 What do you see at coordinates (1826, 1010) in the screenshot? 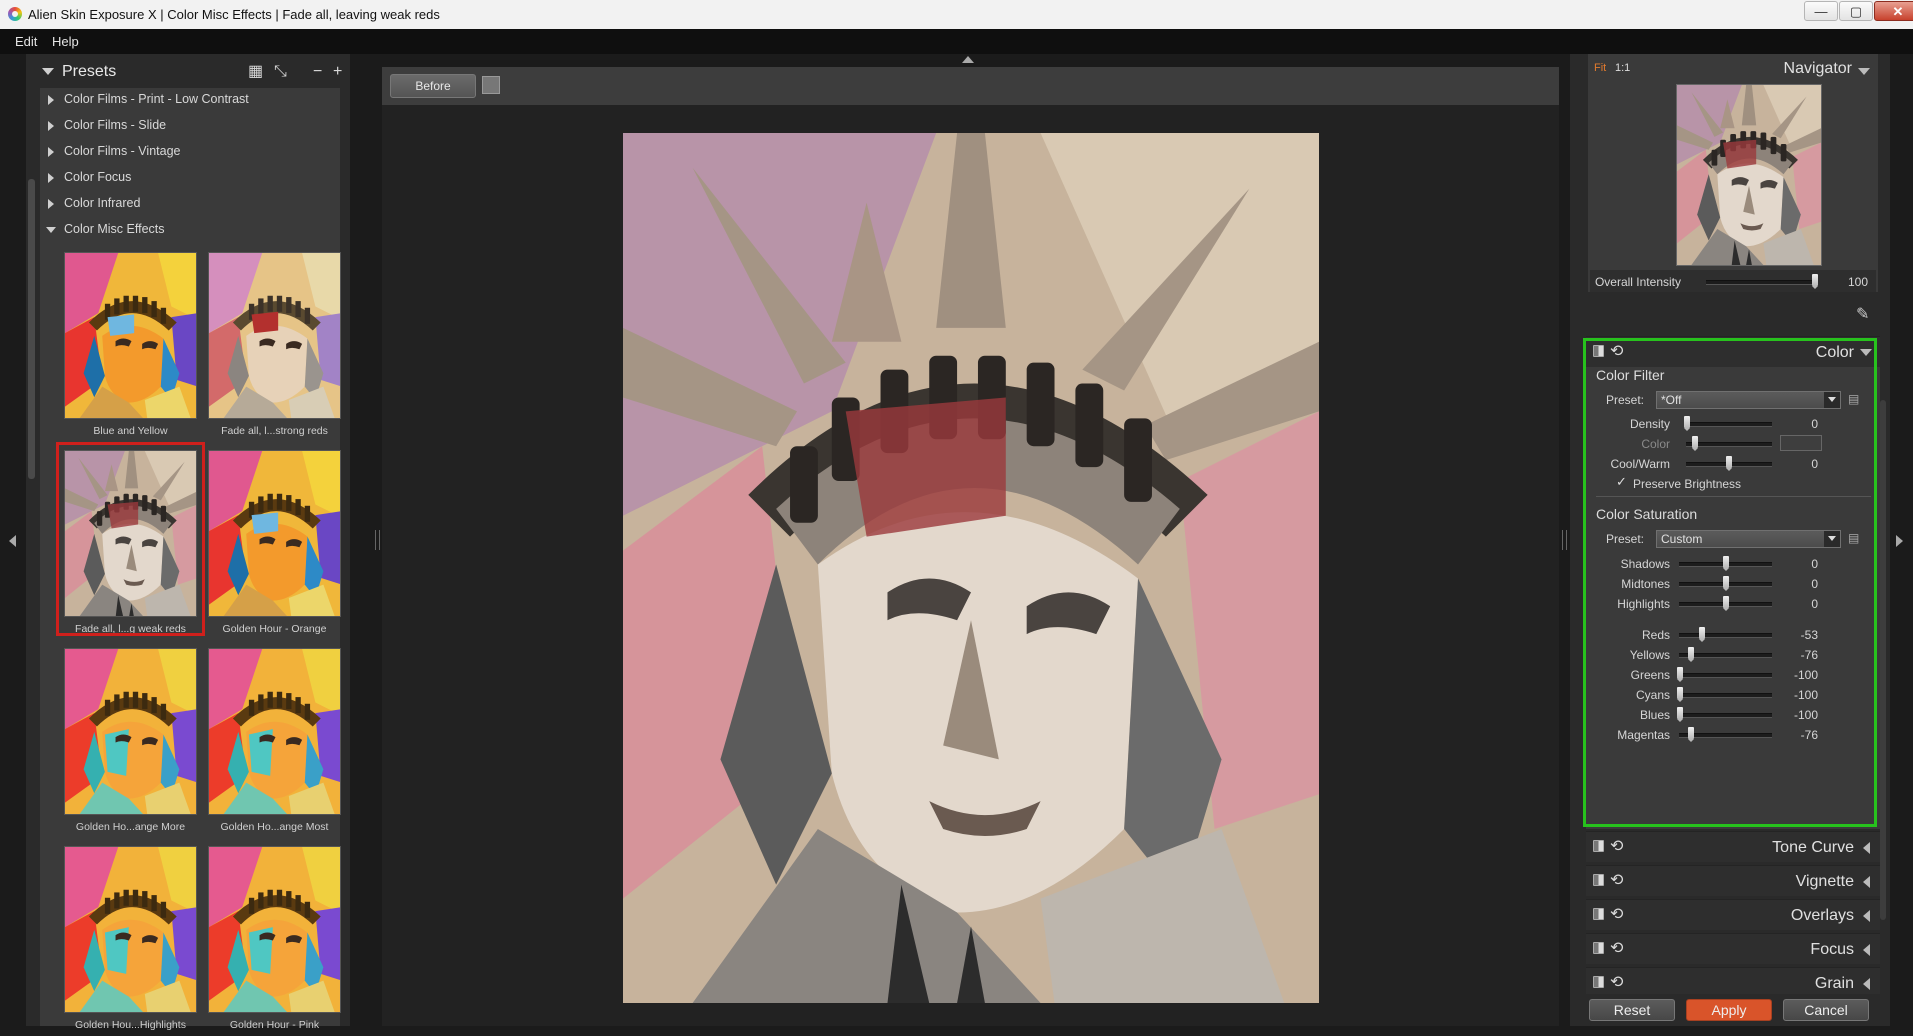
I see `cancel-button: Cancel` at bounding box center [1826, 1010].